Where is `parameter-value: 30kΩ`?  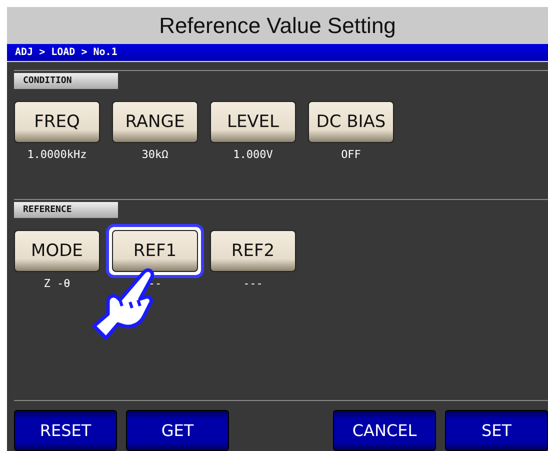 parameter-value: 30kΩ is located at coordinates (155, 154).